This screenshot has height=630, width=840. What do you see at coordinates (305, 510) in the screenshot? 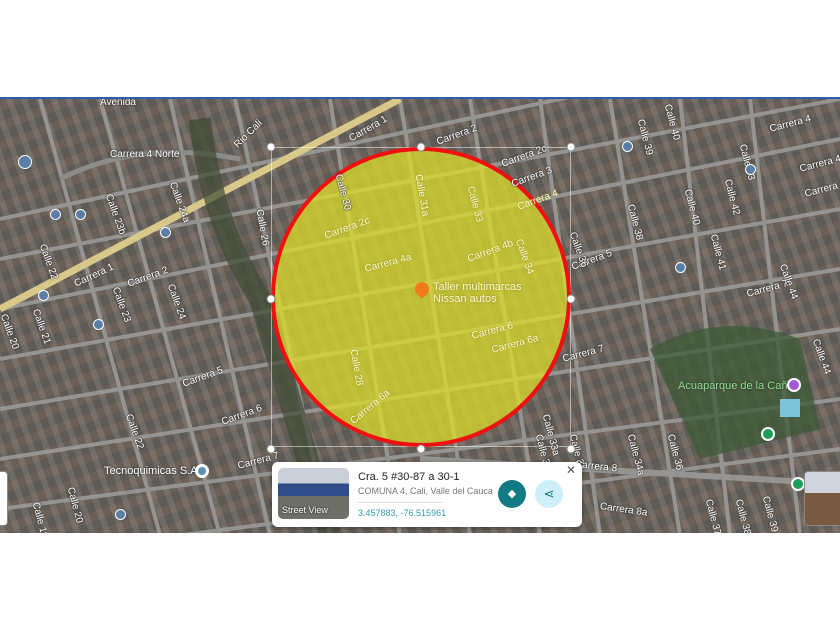
I see `street-view-label: Street View` at bounding box center [305, 510].